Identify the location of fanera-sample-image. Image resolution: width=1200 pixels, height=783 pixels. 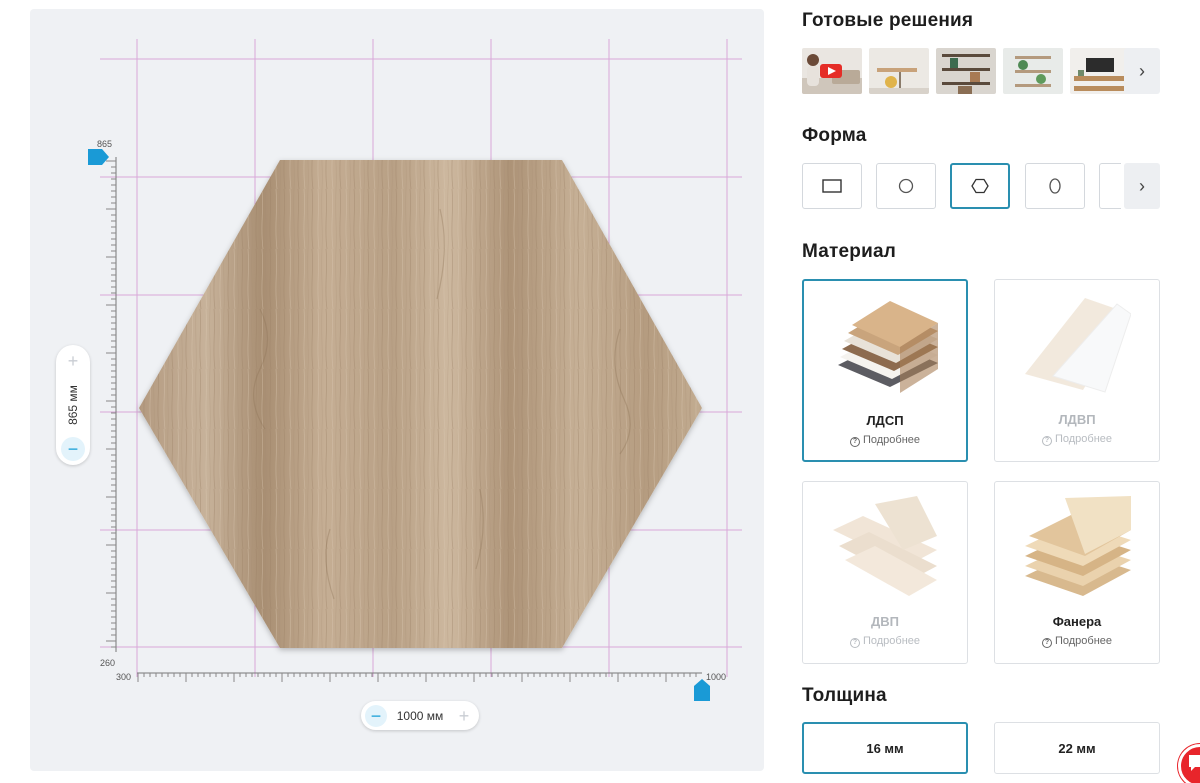
(1078, 546).